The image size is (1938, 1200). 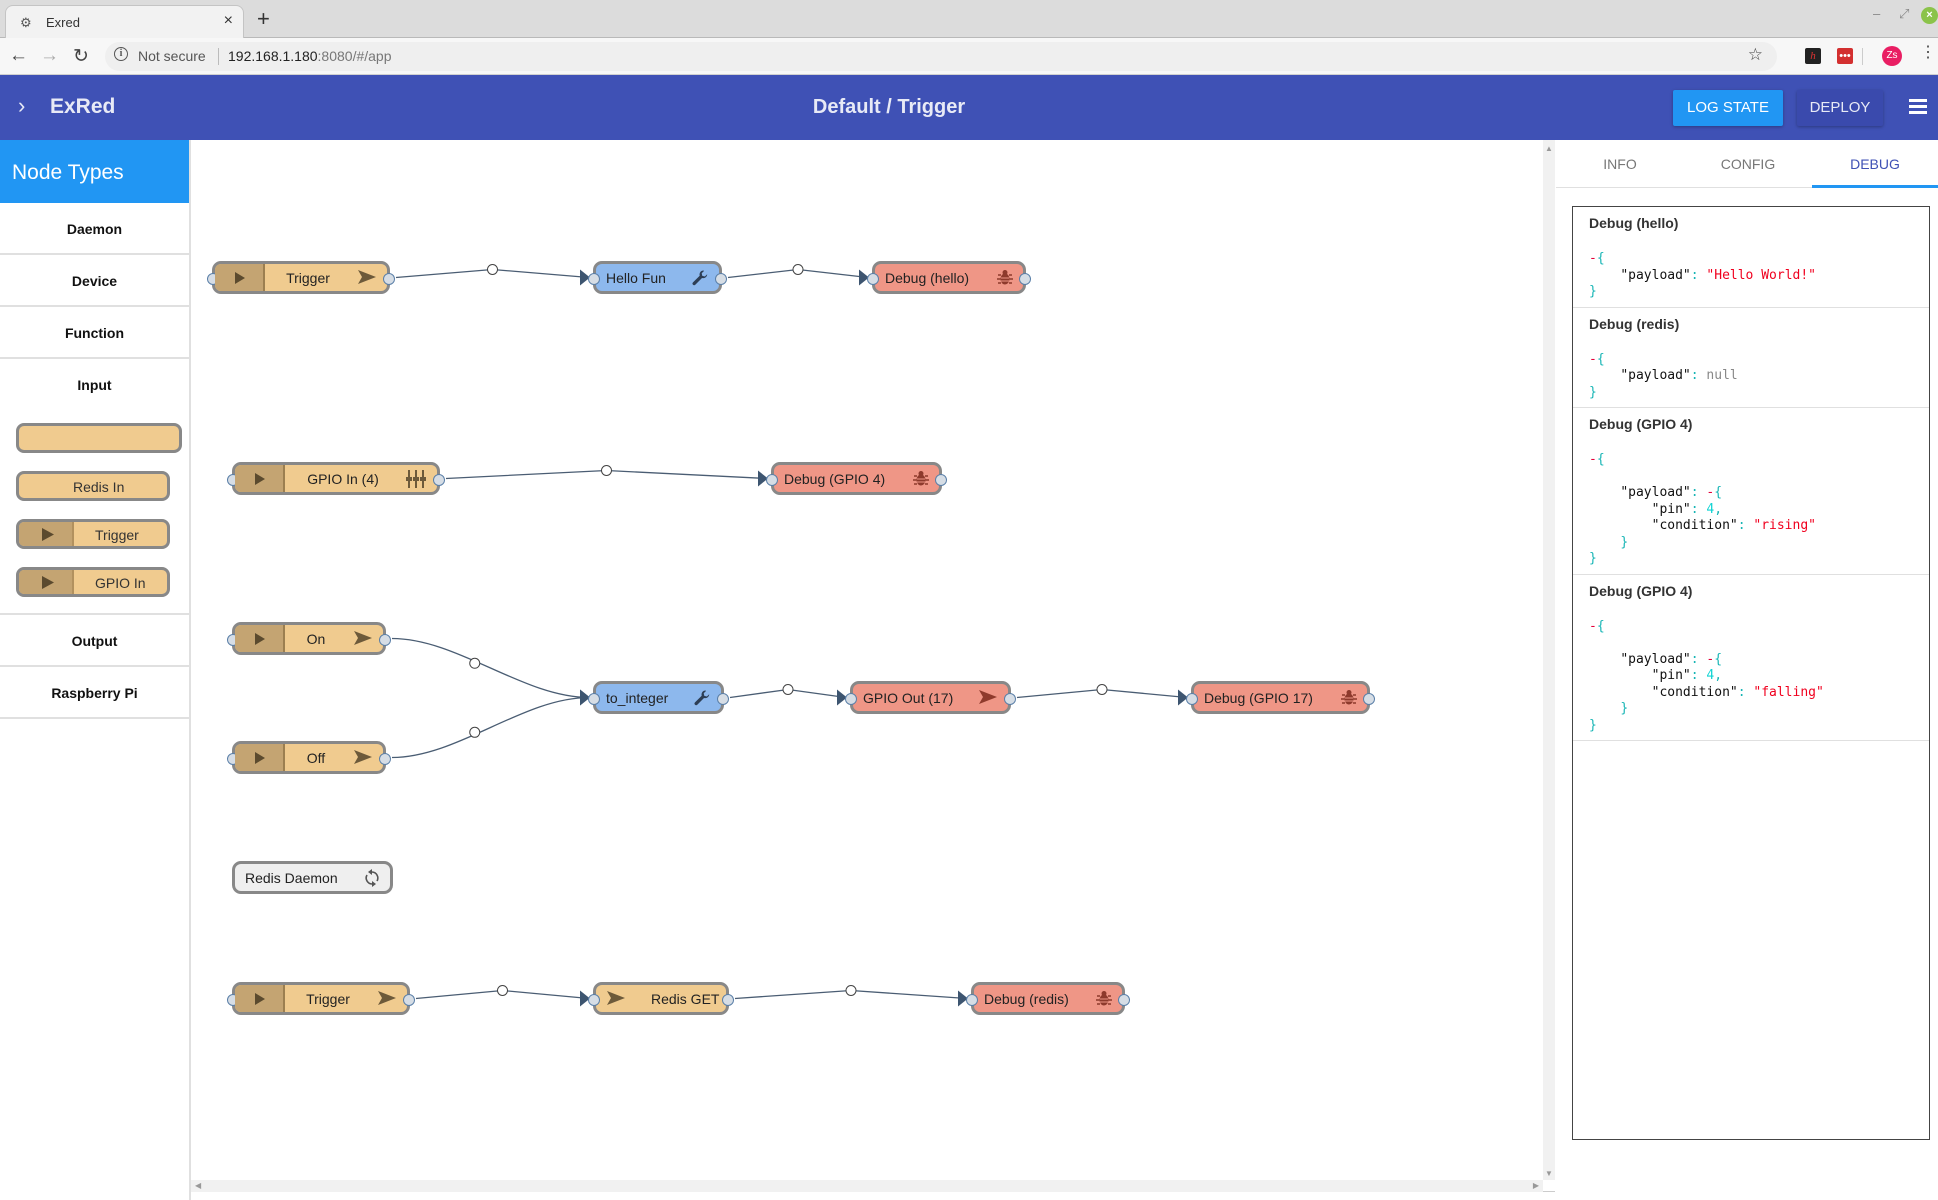 I want to click on window-close-icon: ×, so click(x=1929, y=15).